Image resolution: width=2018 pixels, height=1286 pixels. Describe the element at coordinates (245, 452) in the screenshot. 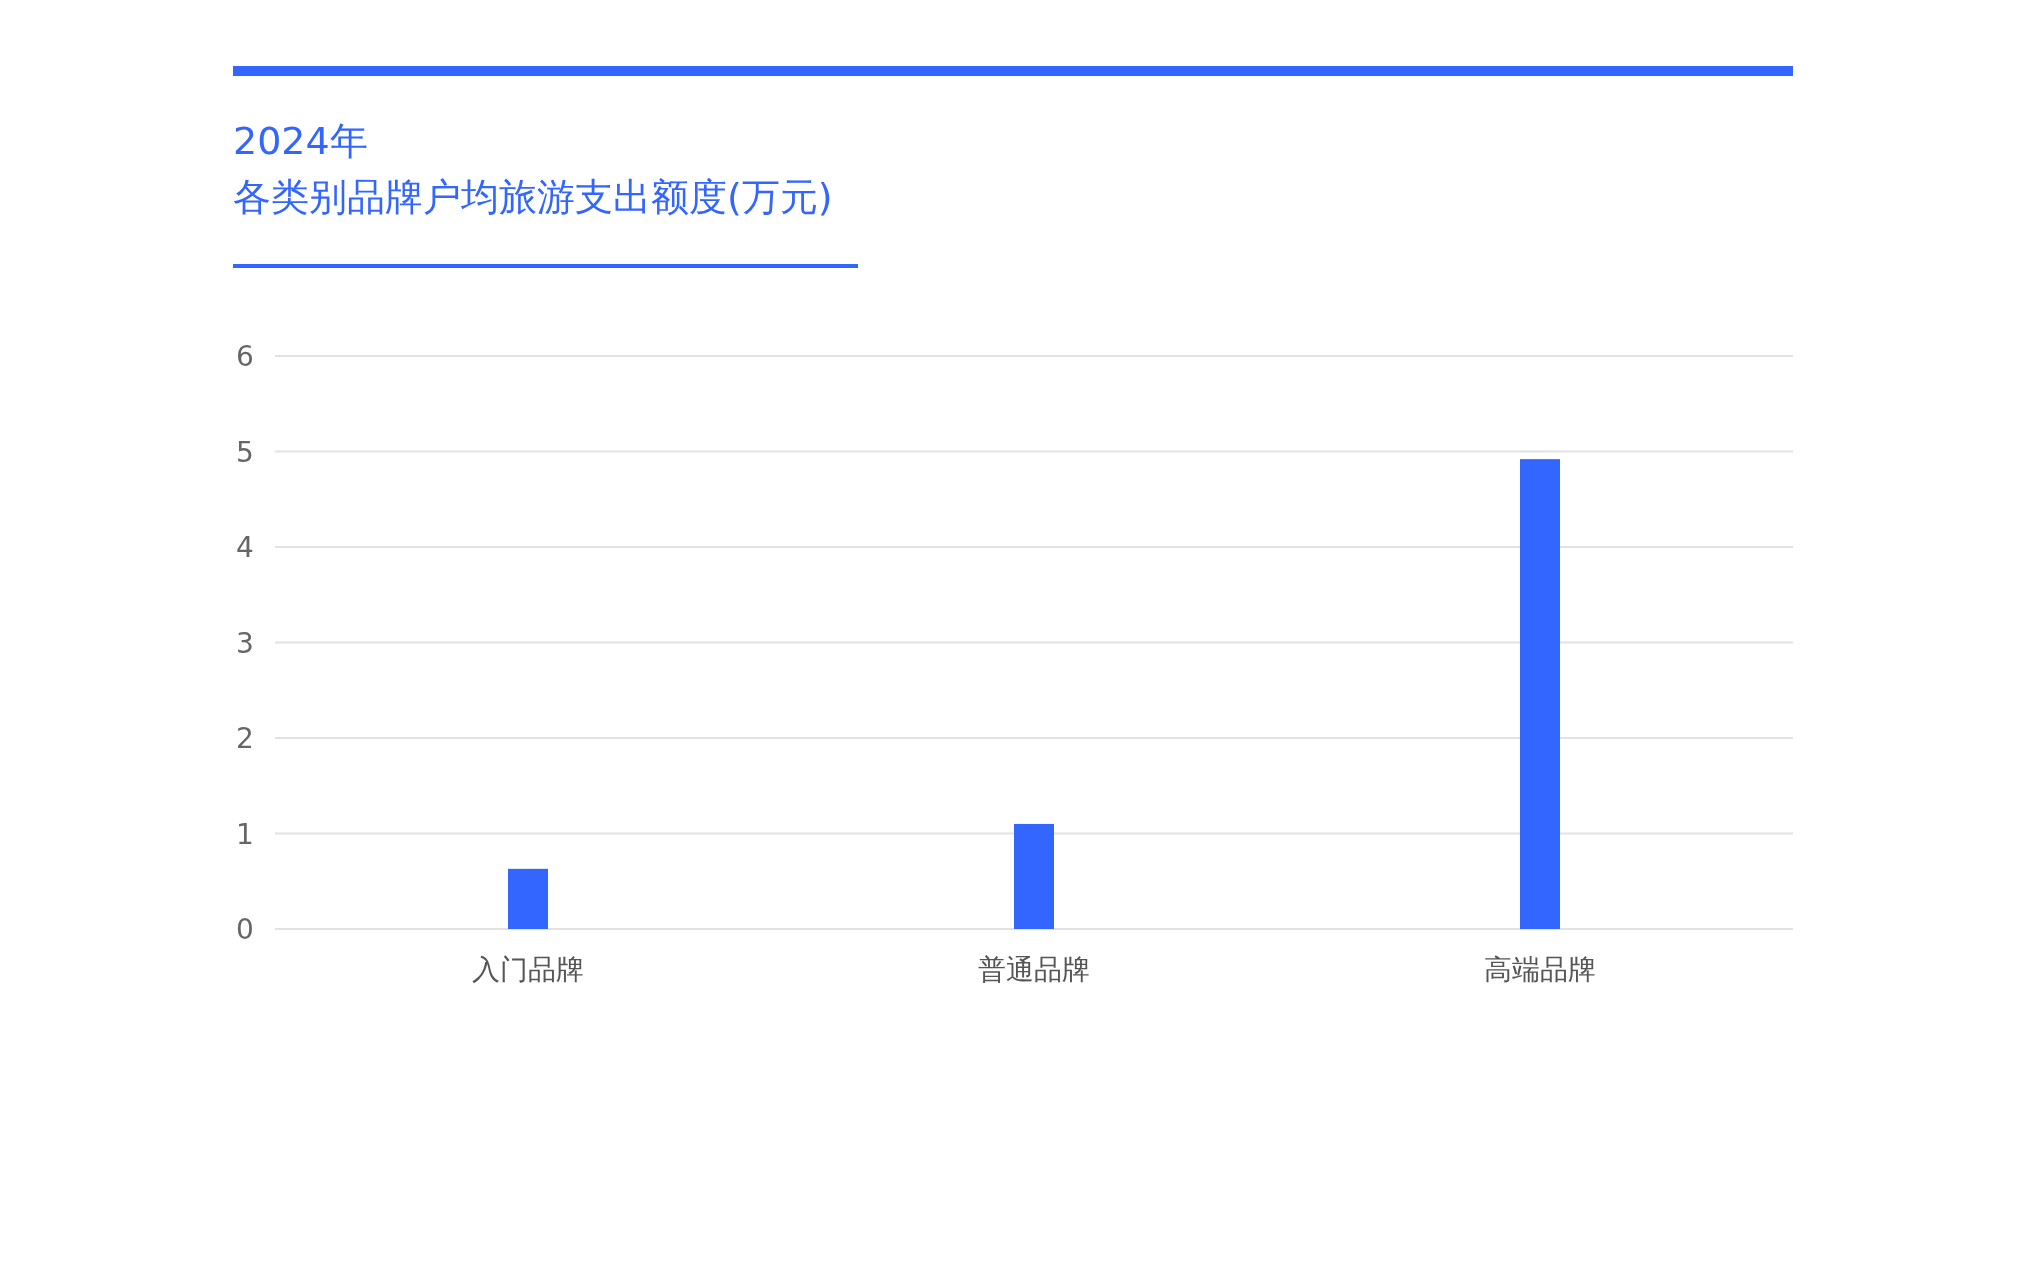

I see `y-tick-label: 5` at that location.